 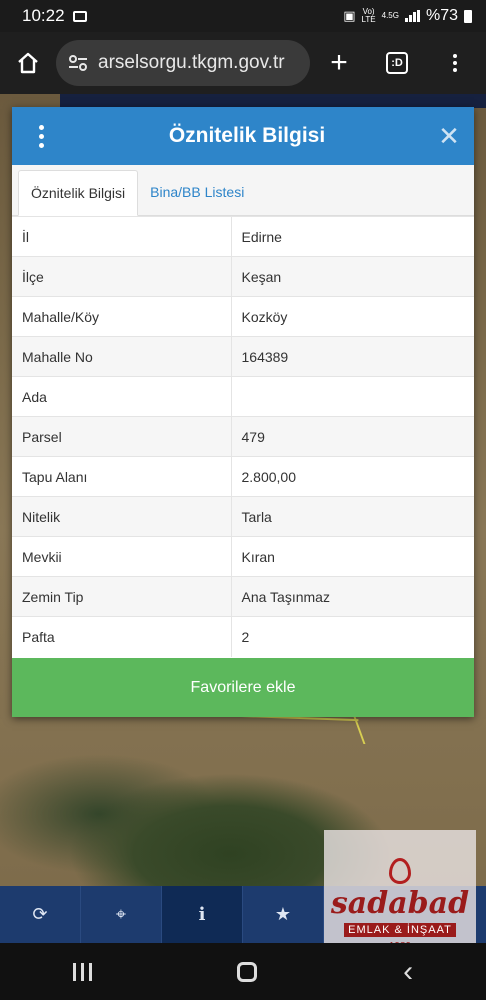 I want to click on url-text: arselsorgu.tkgm.gov.tr, so click(x=191, y=62).